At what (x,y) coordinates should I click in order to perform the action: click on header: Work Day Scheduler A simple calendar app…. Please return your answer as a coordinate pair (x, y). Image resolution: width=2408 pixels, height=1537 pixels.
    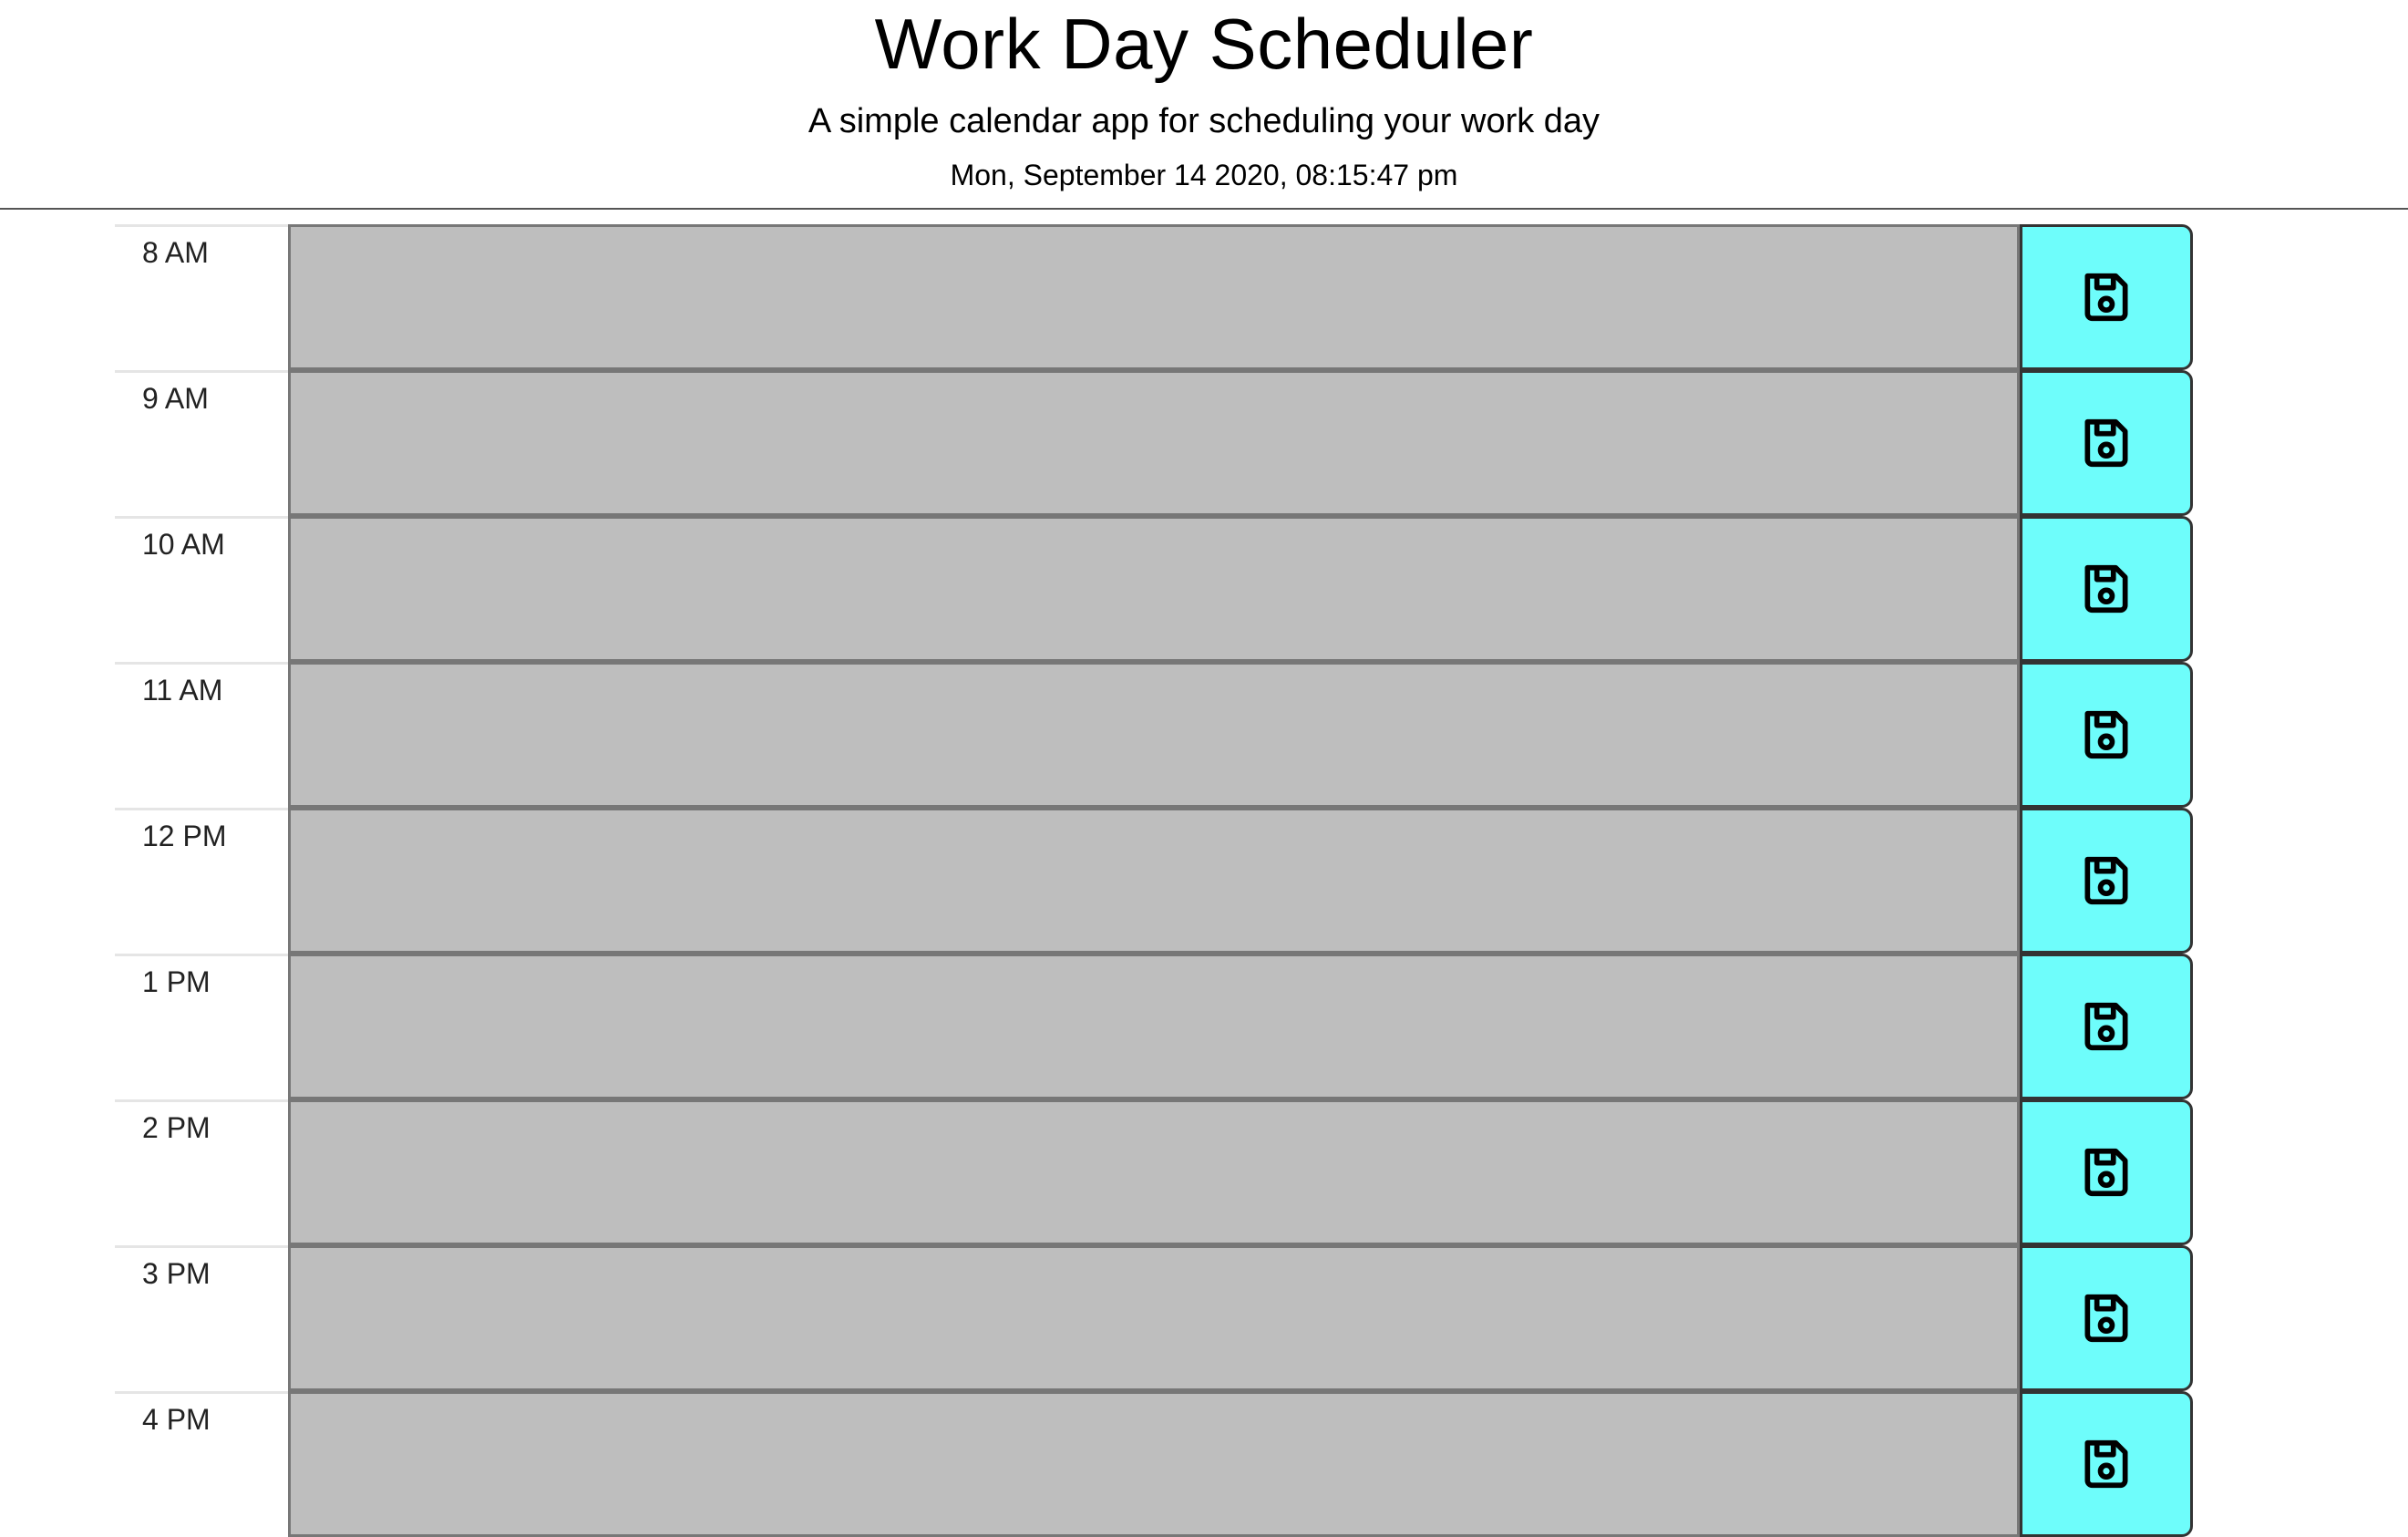
    Looking at the image, I should click on (1204, 105).